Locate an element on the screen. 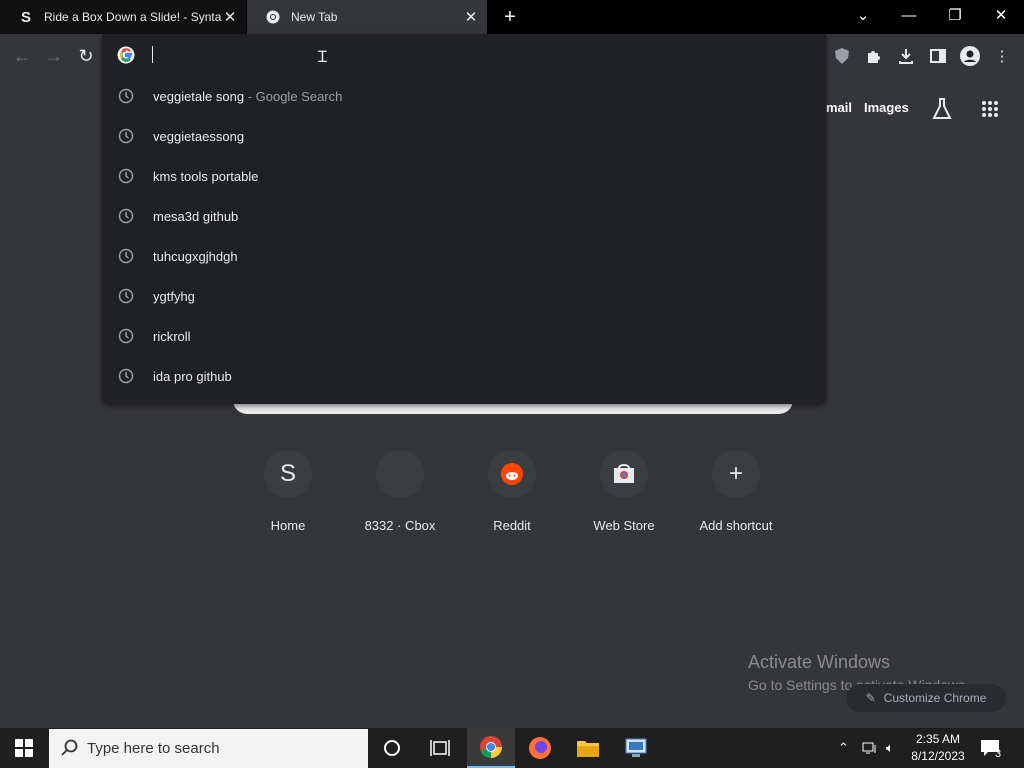  minimize-button: — is located at coordinates (909, 15).